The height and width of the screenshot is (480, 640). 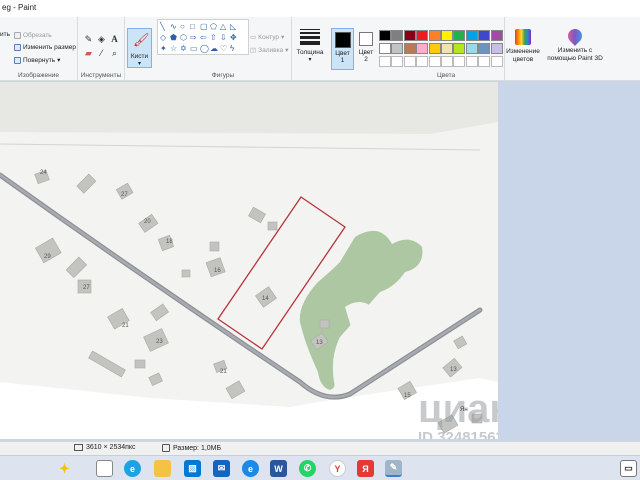 I want to click on yandex-icon: Я, so click(x=365, y=468).